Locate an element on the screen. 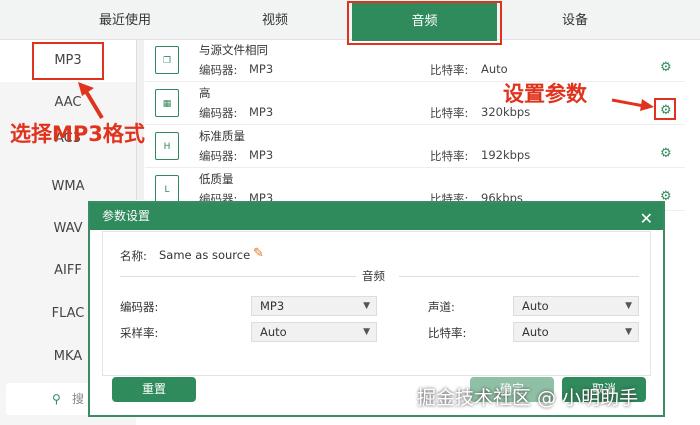 This screenshot has width=700, height=425. preset-name: 低质量 is located at coordinates (216, 179).